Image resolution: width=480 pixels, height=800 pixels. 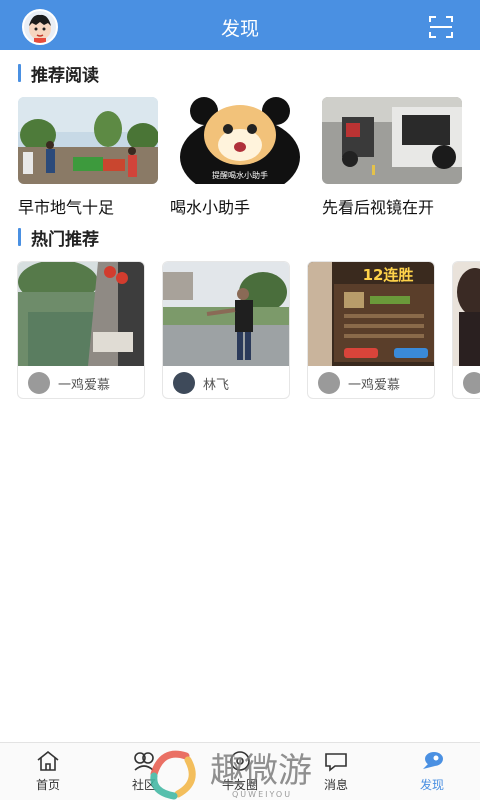 What do you see at coordinates (201, 383) in the screenshot?
I see `hot-card-user: 林飞` at bounding box center [201, 383].